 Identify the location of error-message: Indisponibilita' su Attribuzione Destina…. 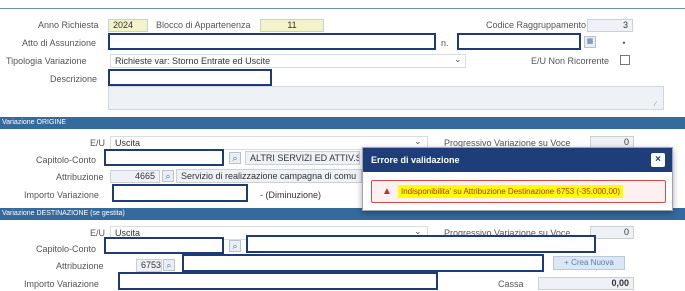
(510, 191).